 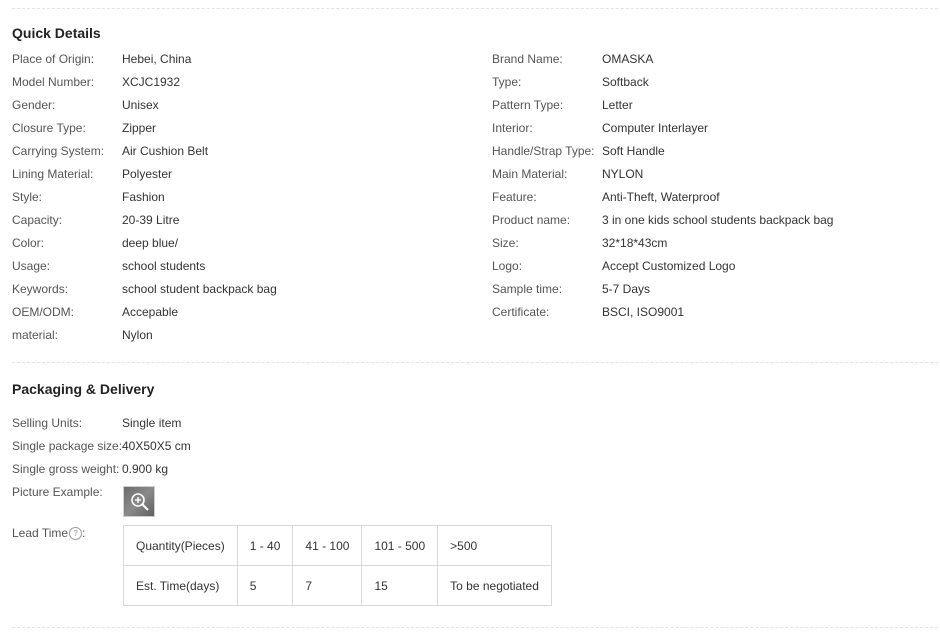 What do you see at coordinates (84, 533) in the screenshot?
I see `lead-time-colon: :` at bounding box center [84, 533].